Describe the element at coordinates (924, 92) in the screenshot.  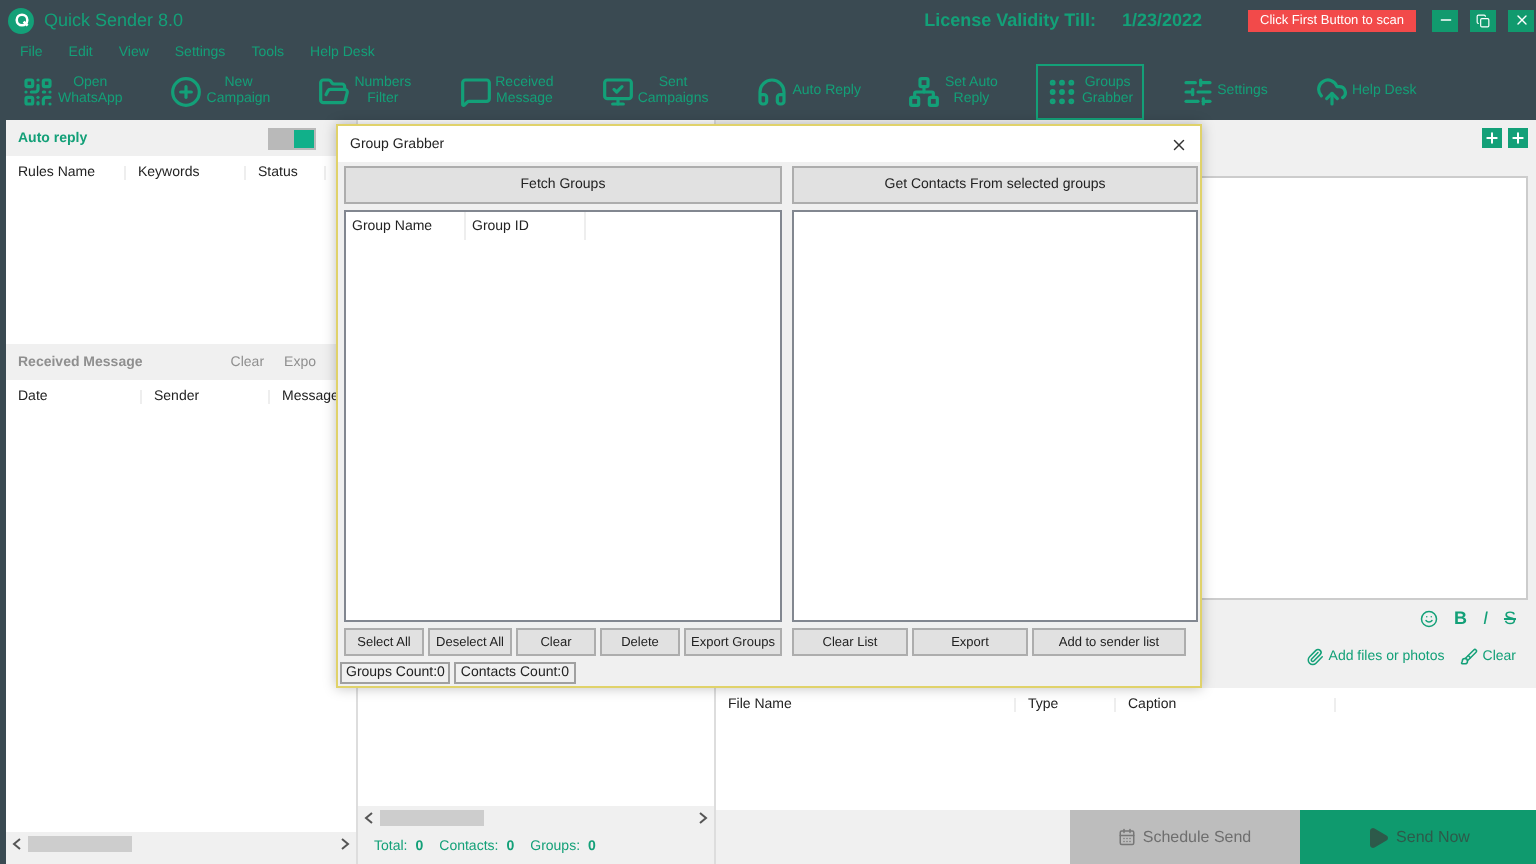
I see `network-icon` at that location.